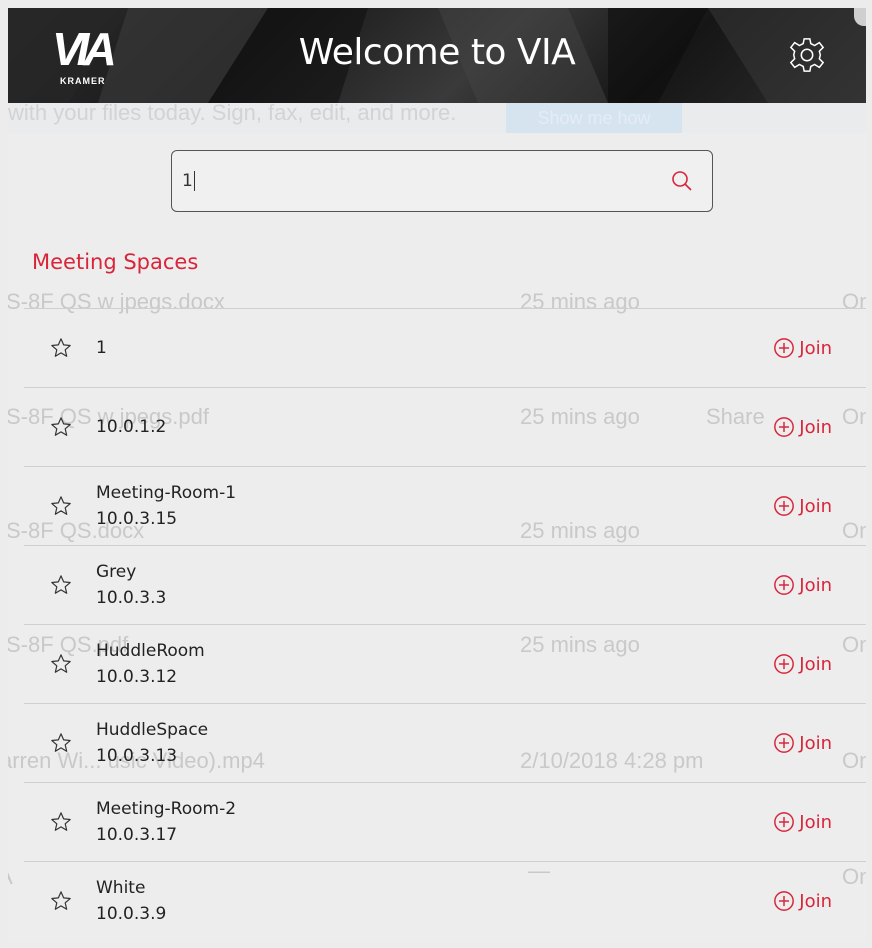 The image size is (872, 948). Describe the element at coordinates (116, 572) in the screenshot. I see `meeting-space-name: Grey` at that location.